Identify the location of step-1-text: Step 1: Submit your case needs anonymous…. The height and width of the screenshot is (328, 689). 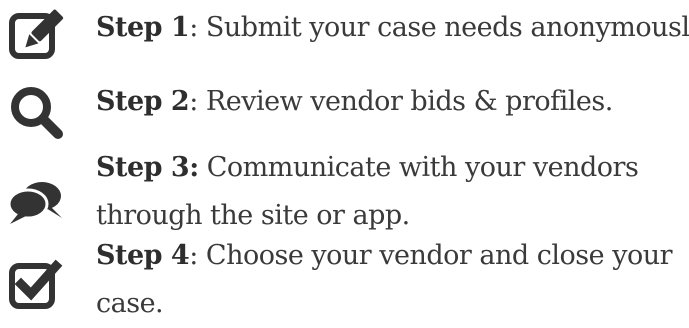
(392, 28).